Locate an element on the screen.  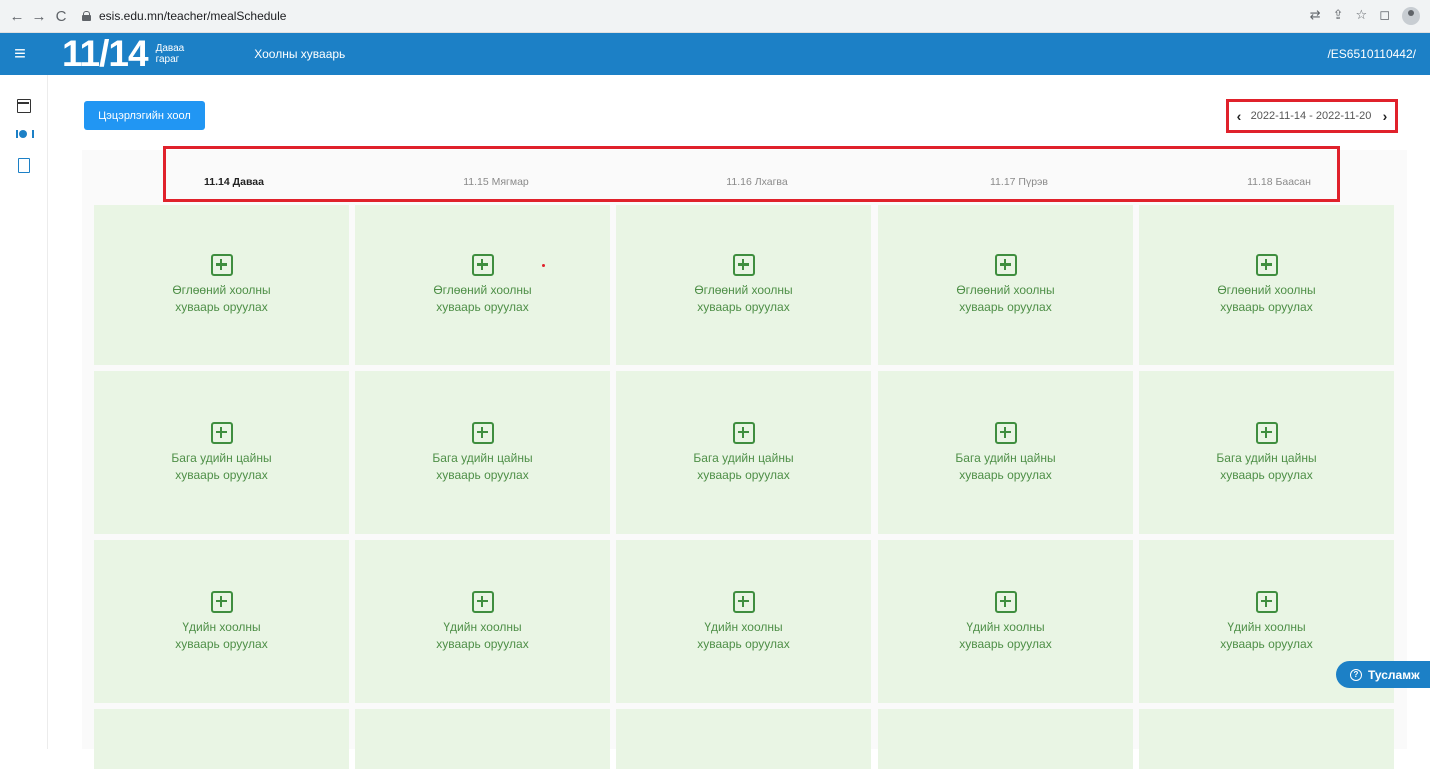
calendar-icon is located at coordinates (24, 105).